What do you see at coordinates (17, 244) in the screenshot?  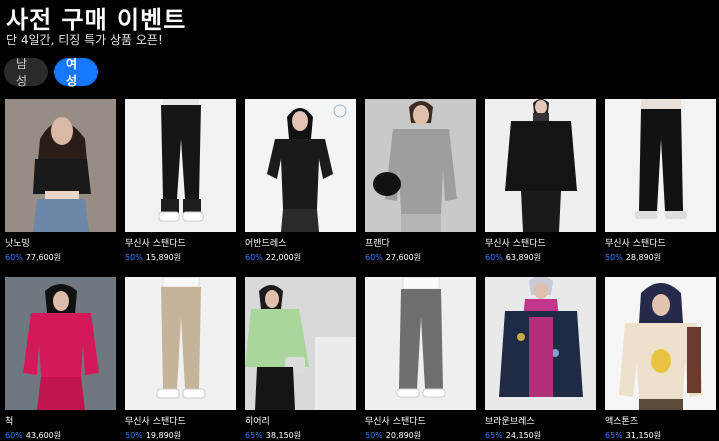 I see `product-brand: 낫노밍` at bounding box center [17, 244].